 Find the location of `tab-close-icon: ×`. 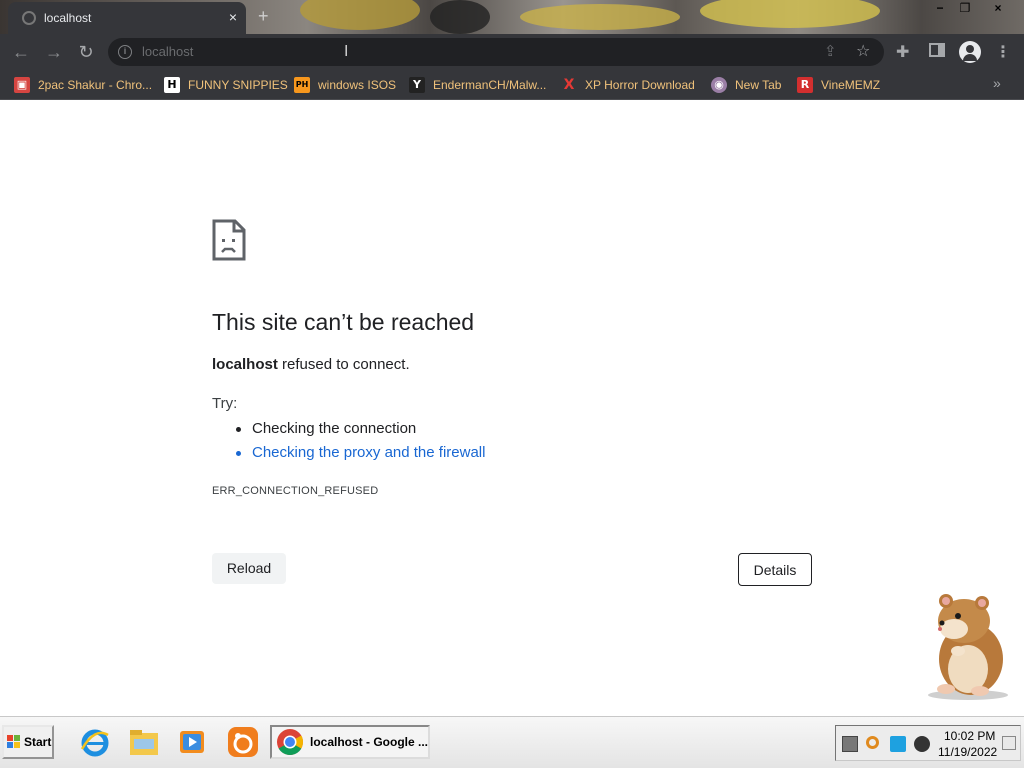

tab-close-icon: × is located at coordinates (233, 17).